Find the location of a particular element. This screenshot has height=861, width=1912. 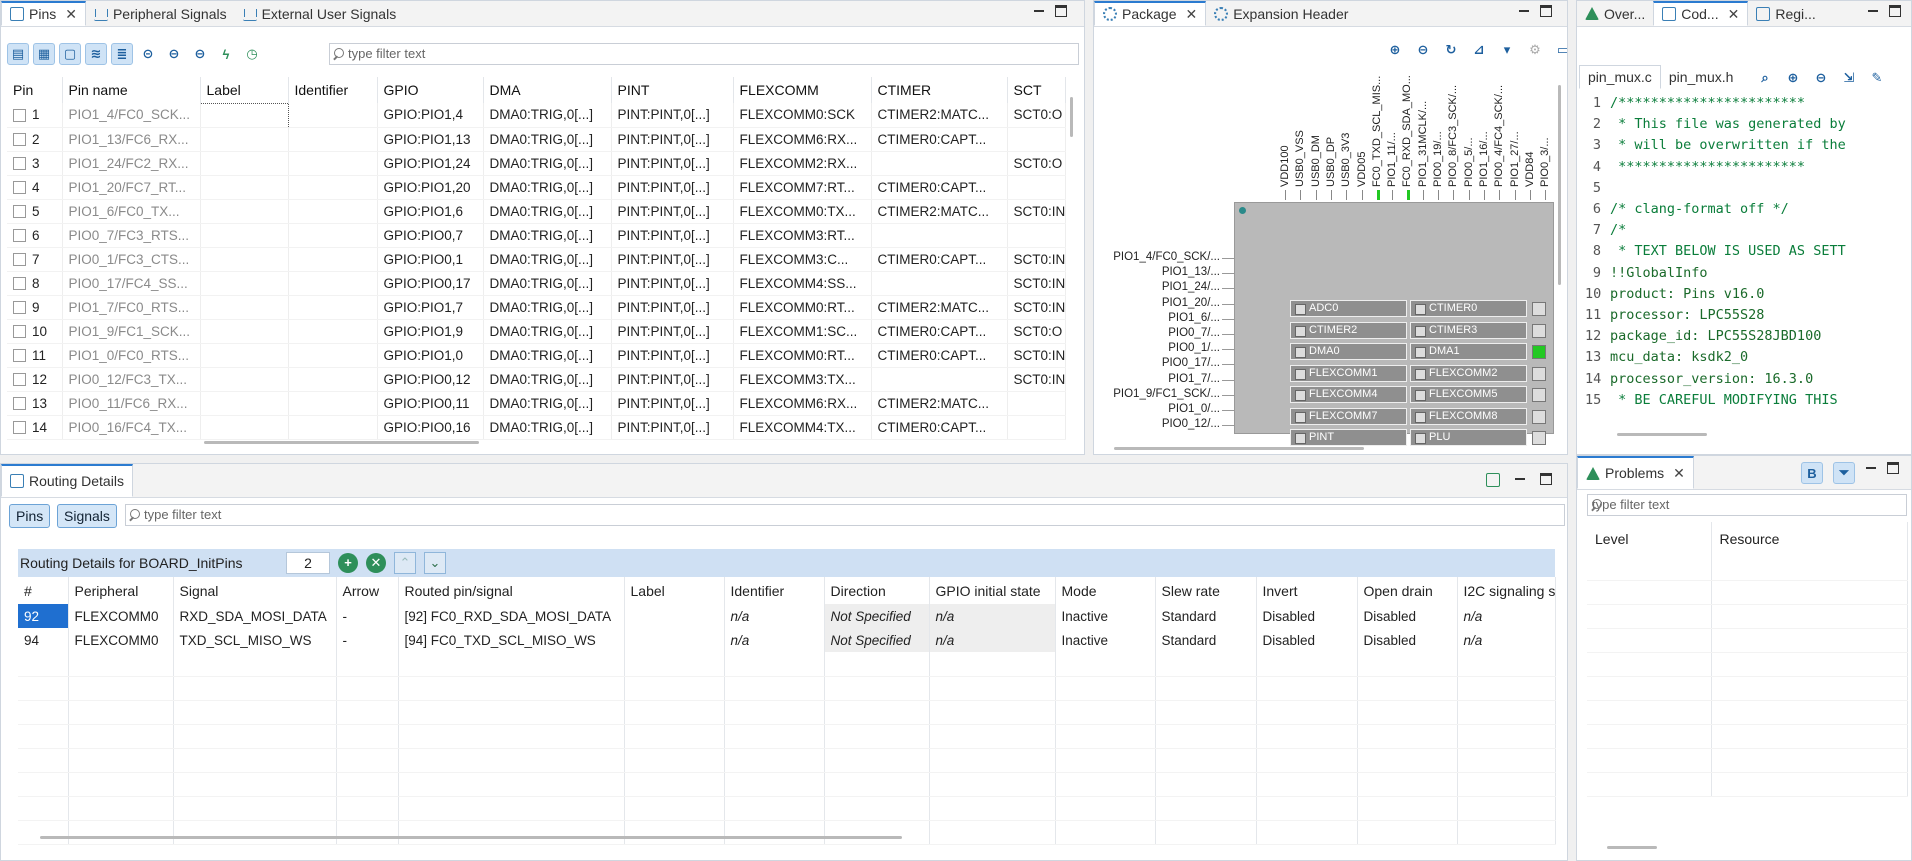

cell-pin: 12 is located at coordinates (35, 379).